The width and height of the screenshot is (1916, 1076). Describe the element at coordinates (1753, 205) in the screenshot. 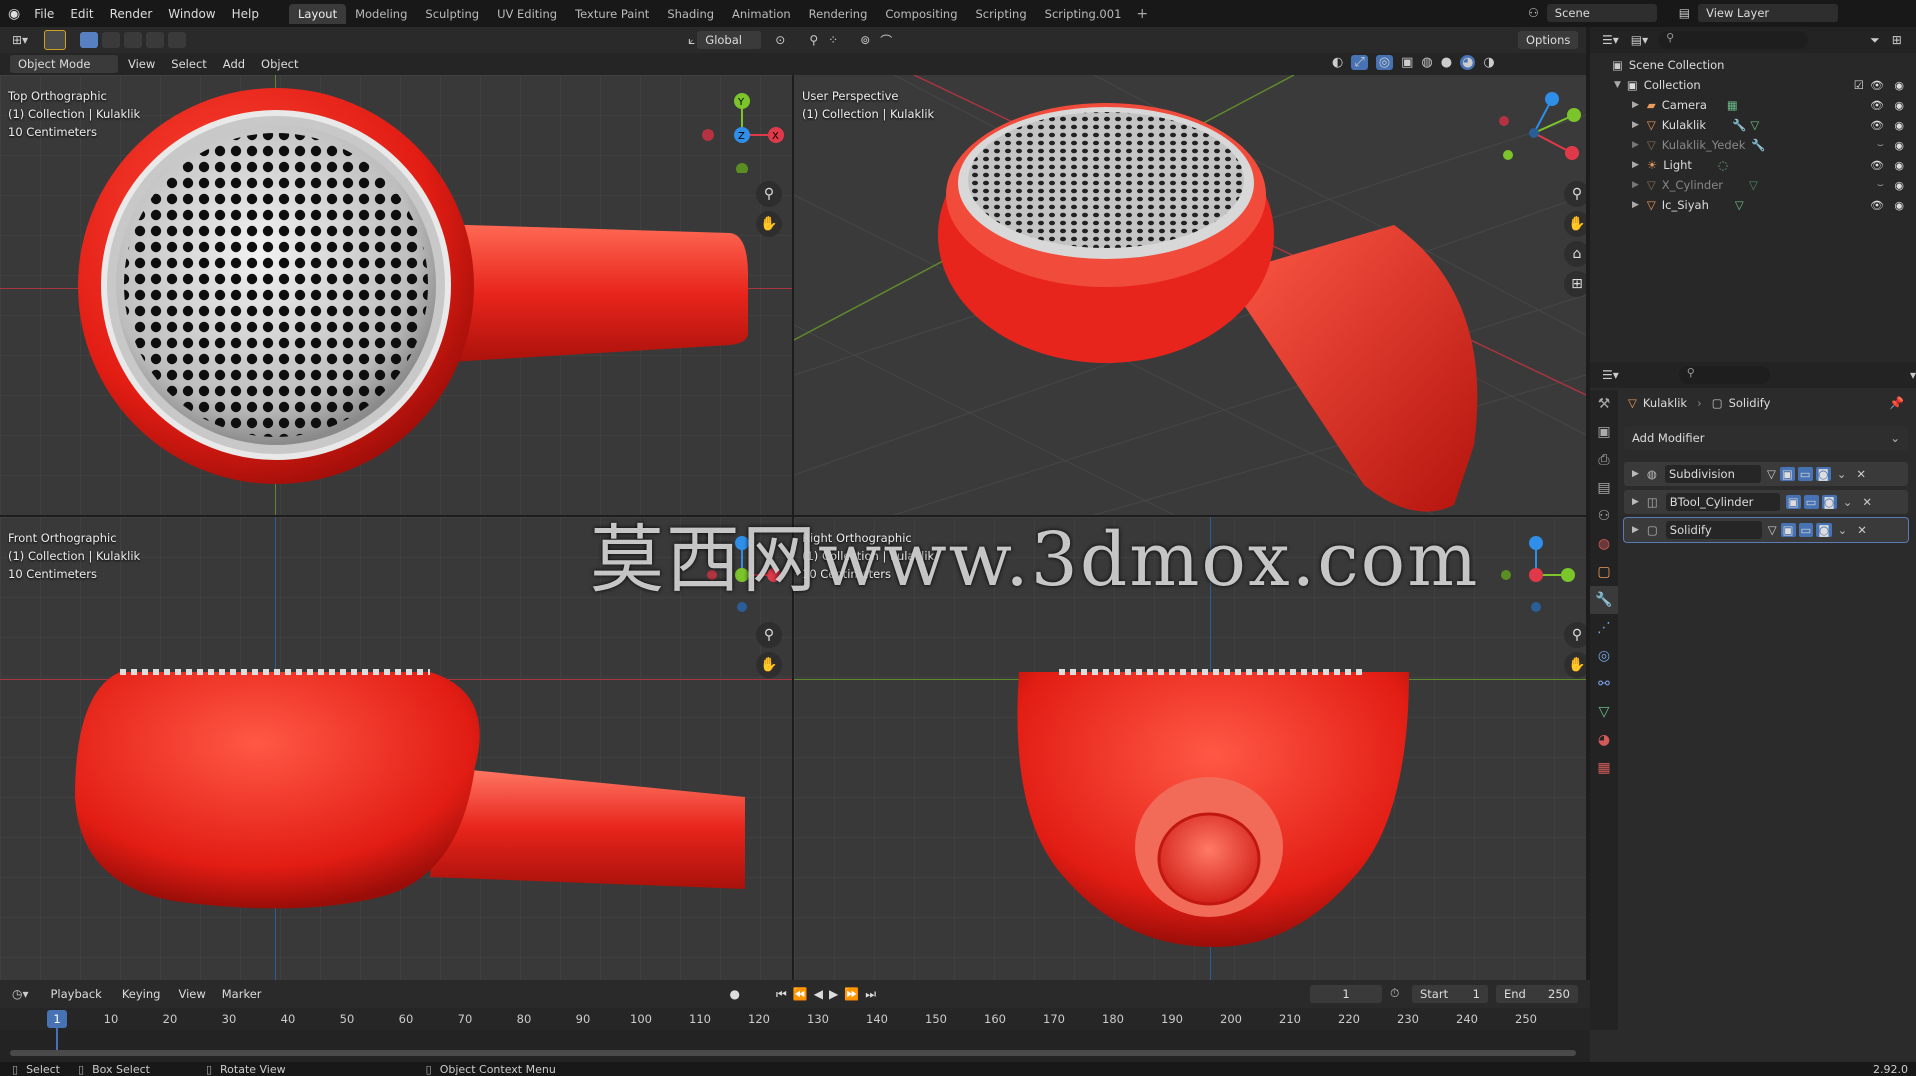

I see `outliner-row-ic-siyah: ▶ ▽ Ic_Siyah ▽ 👁 ◉` at that location.